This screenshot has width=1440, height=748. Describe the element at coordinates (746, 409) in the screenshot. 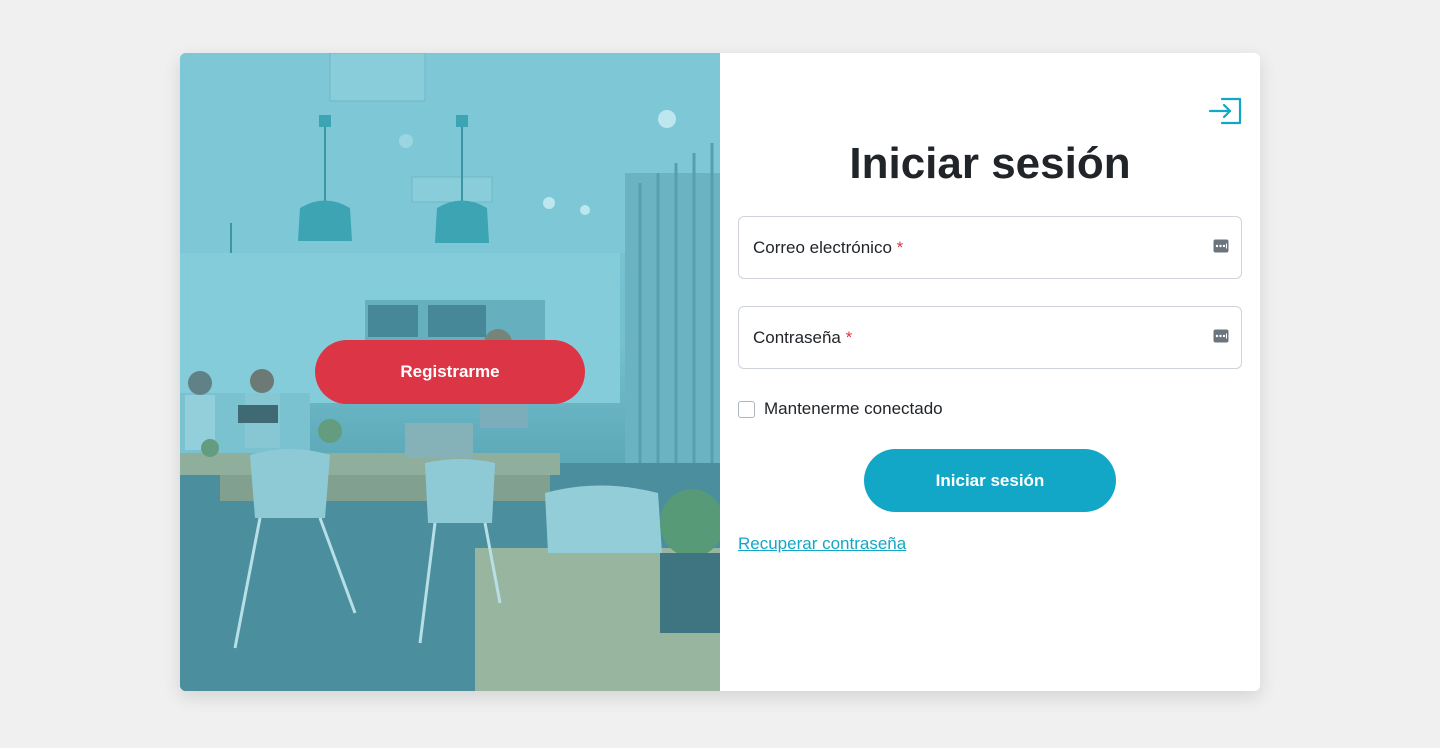

I see `remember-me-checkbox` at that location.